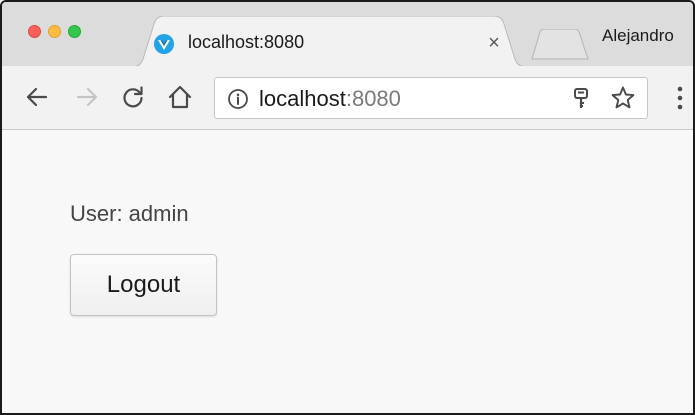 The image size is (695, 415). I want to click on vertical-dots-icon, so click(680, 98).